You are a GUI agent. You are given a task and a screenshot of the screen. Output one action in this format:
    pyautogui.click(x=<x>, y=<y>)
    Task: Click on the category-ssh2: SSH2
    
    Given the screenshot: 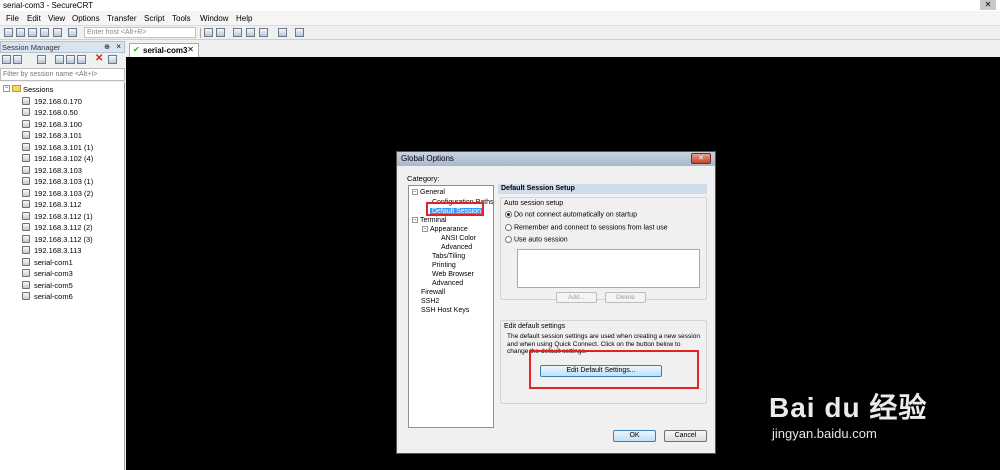 What is the action you would take?
    pyautogui.click(x=430, y=301)
    